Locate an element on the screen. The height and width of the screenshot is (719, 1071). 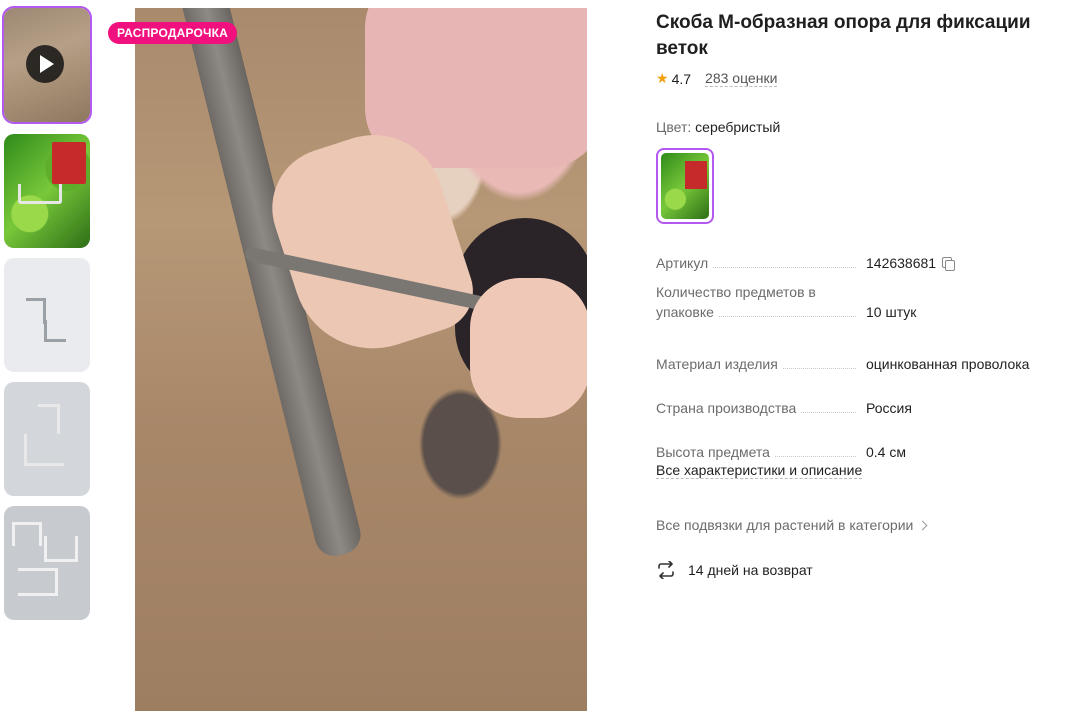
spec-row: Высота предмета 0.4 см is located at coordinates (856, 452).